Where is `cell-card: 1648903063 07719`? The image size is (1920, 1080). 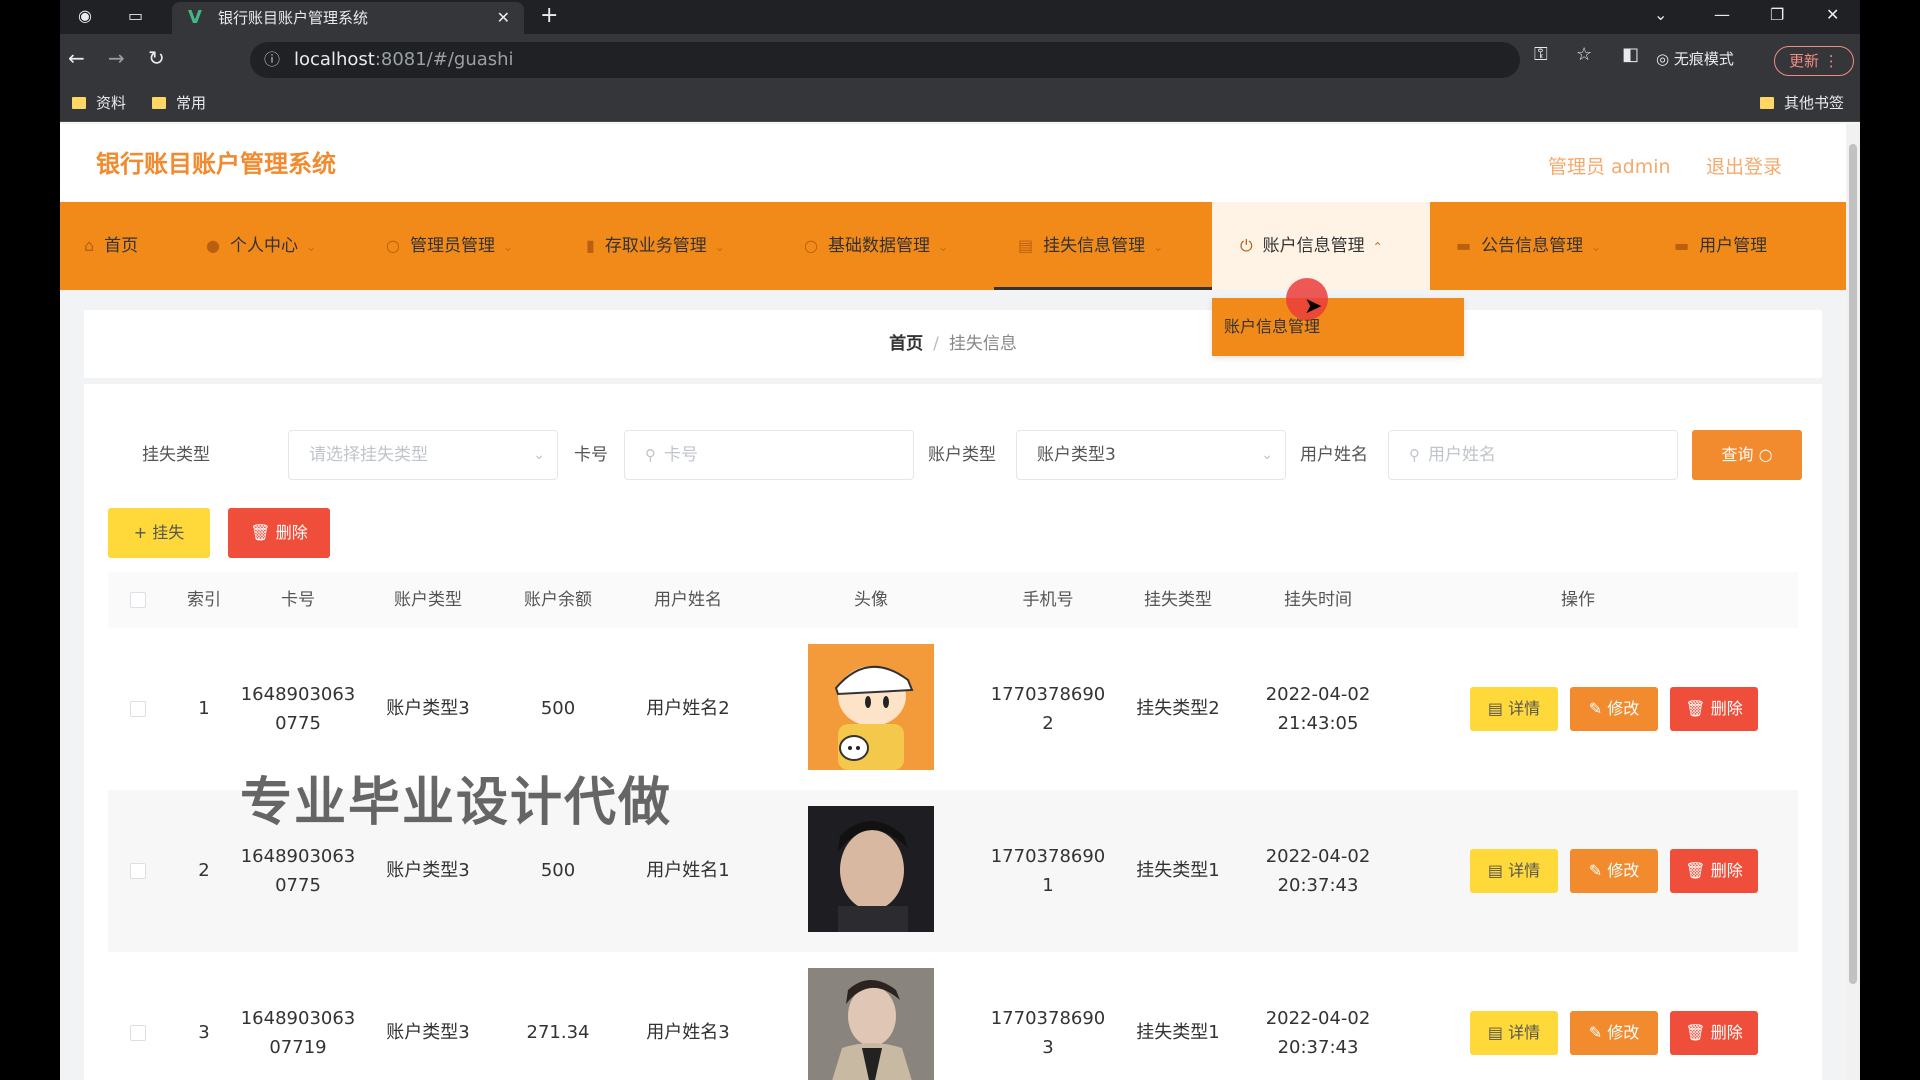
cell-card: 1648903063 07719 is located at coordinates (298, 1033).